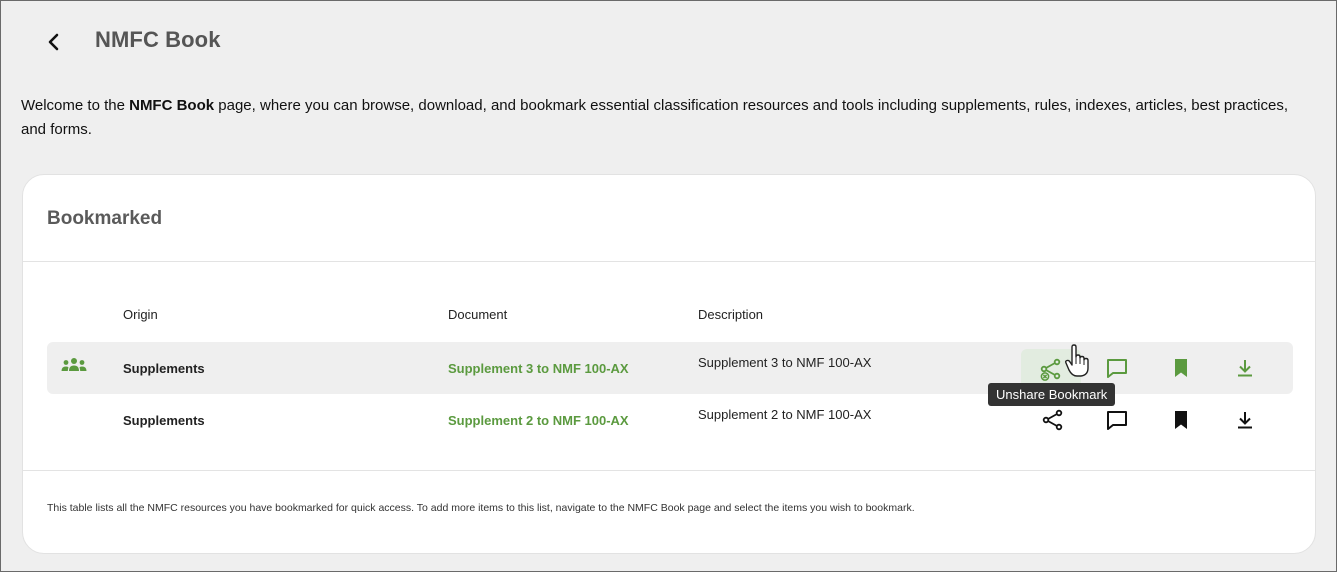  I want to click on header-divider, so click(669, 261).